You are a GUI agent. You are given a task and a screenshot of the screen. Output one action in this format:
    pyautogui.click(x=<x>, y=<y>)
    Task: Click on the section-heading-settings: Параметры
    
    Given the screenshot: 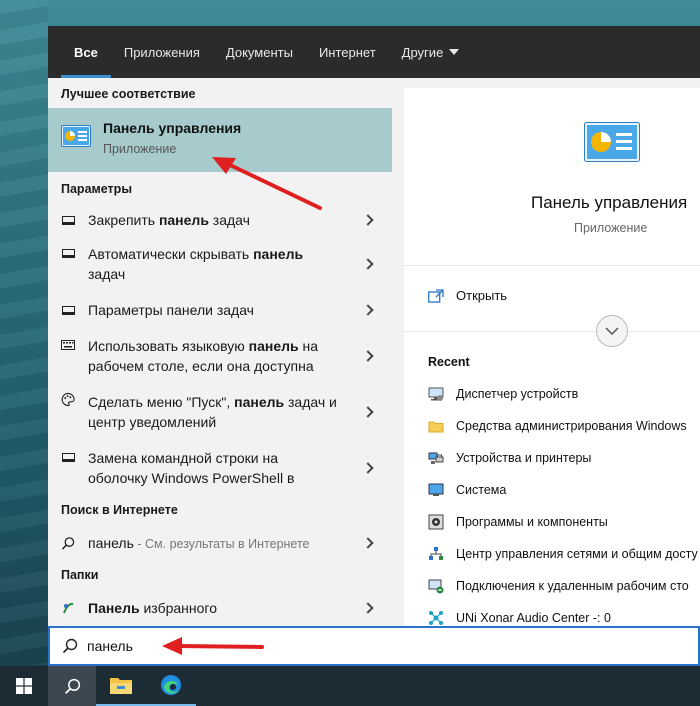 What is the action you would take?
    pyautogui.click(x=96, y=189)
    